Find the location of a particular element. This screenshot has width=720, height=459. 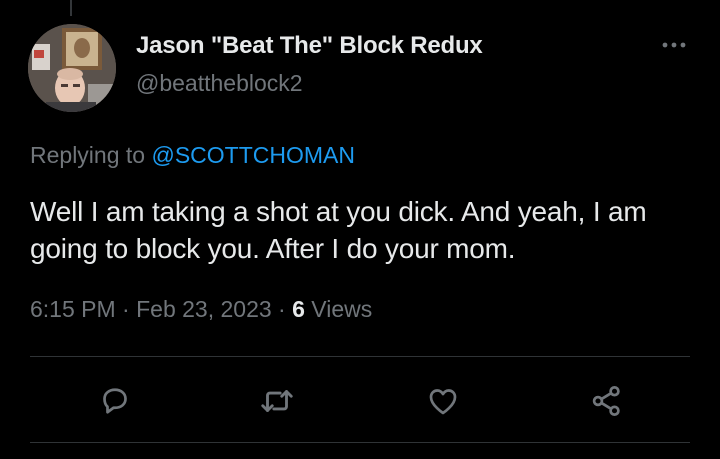

reply-button is located at coordinates (115, 401).